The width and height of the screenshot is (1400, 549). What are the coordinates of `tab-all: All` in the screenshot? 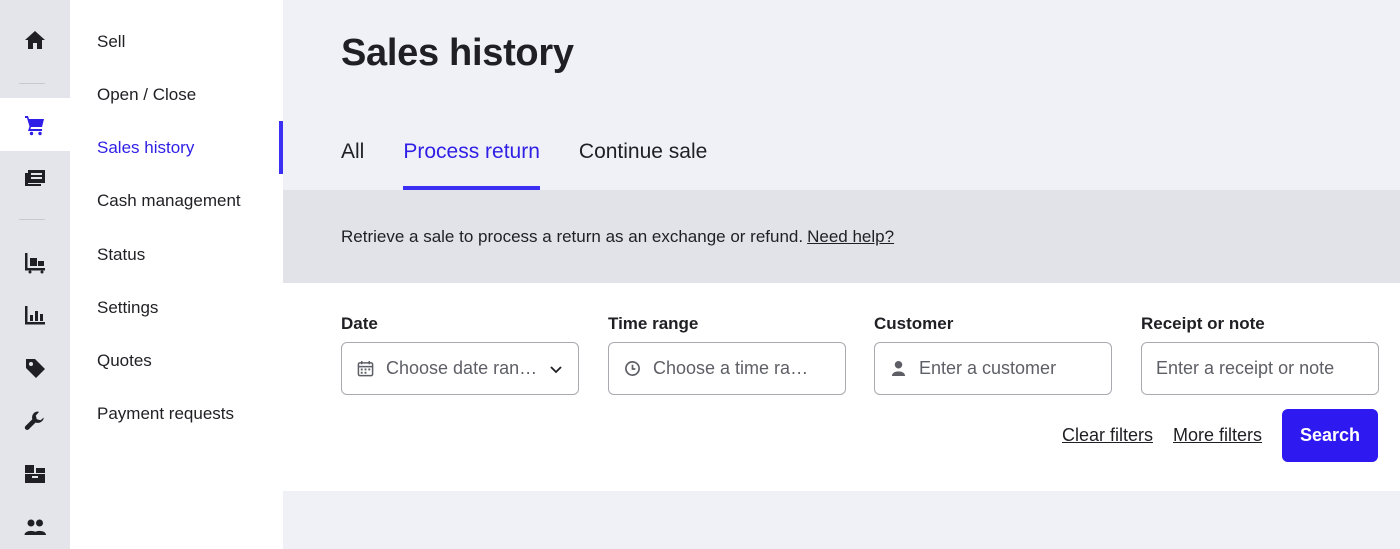 It's located at (352, 165).